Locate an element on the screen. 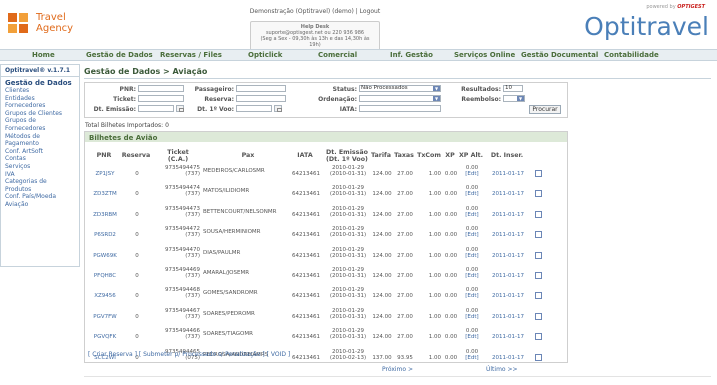 The height and width of the screenshot is (385, 717). th-xpalt: XP Alt. is located at coordinates (471, 155).